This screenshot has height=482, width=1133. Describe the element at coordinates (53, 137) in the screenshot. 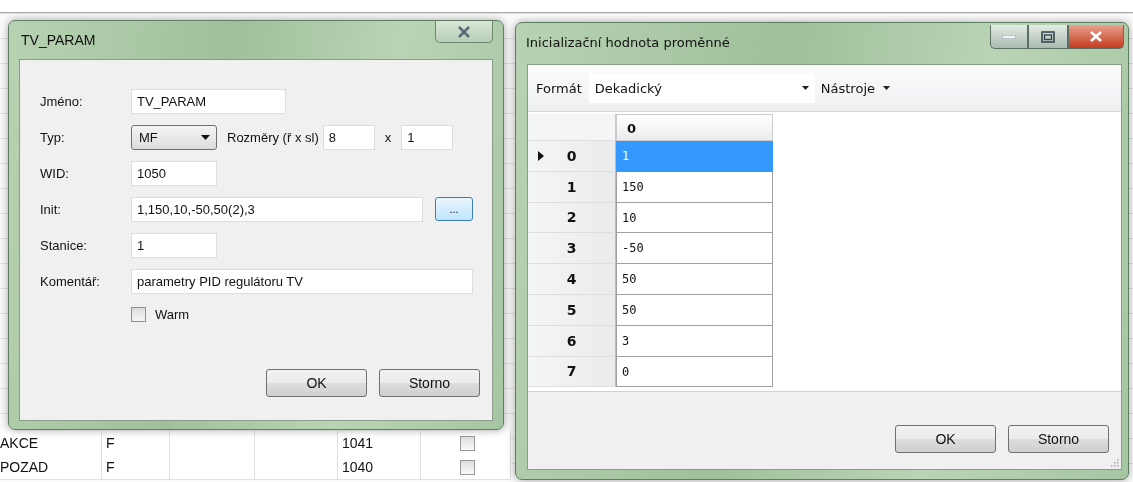

I see `field-label: Typ:` at that location.